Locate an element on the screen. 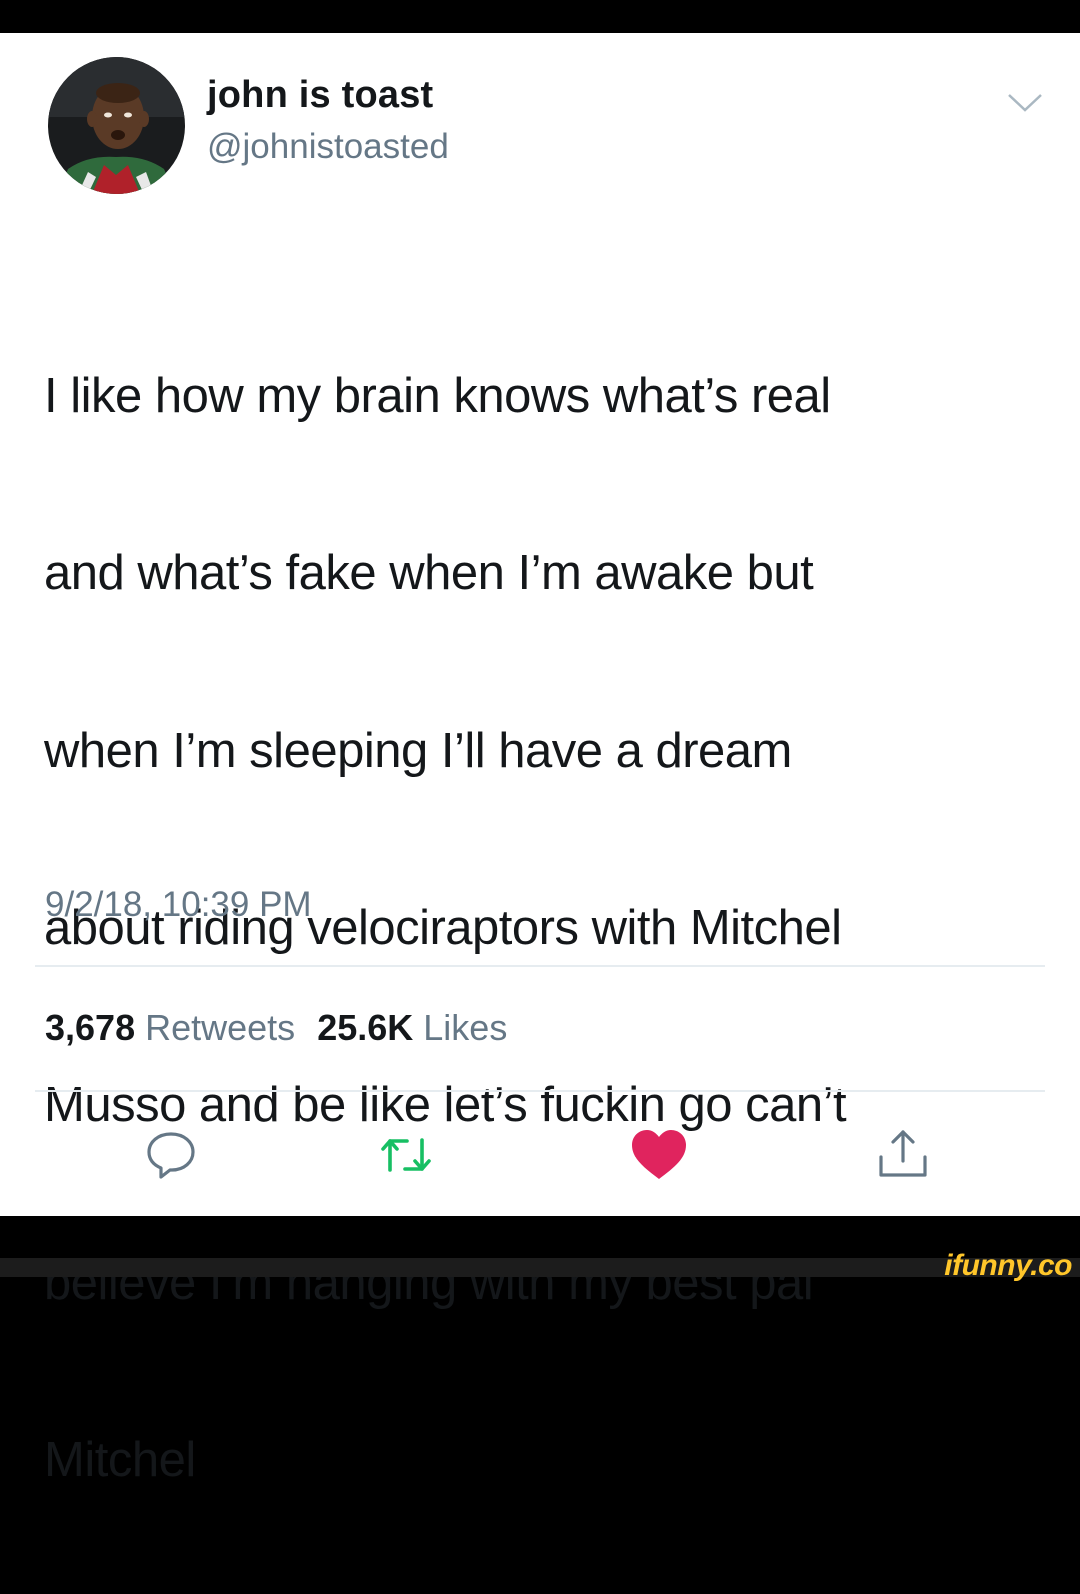 This screenshot has width=1080, height=1594. tweet-line: Mitchel is located at coordinates (120, 1460).